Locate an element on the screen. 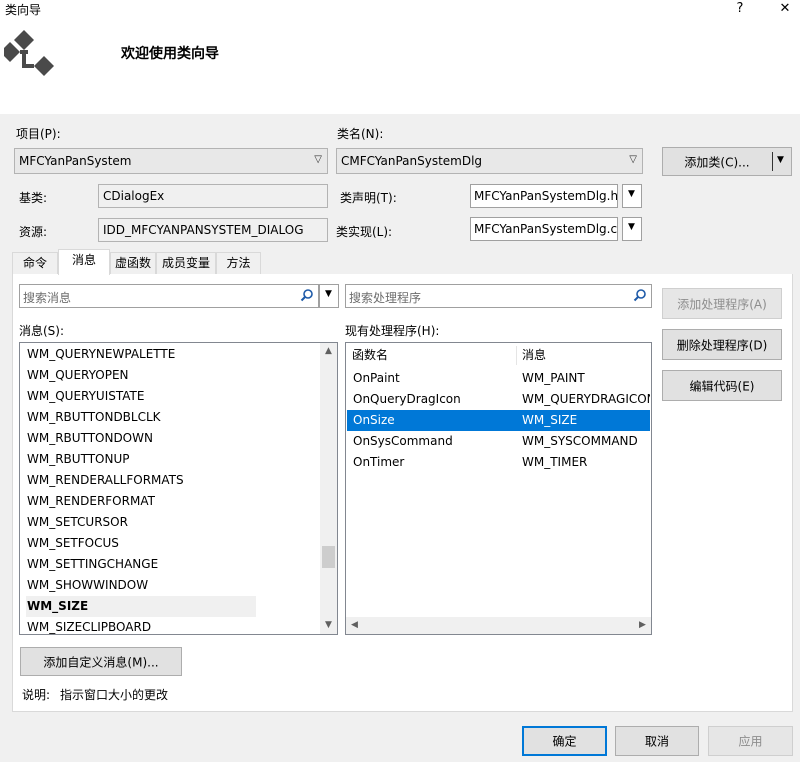 This screenshot has height=762, width=800. function-name-cell: OnPaint is located at coordinates (376, 378).